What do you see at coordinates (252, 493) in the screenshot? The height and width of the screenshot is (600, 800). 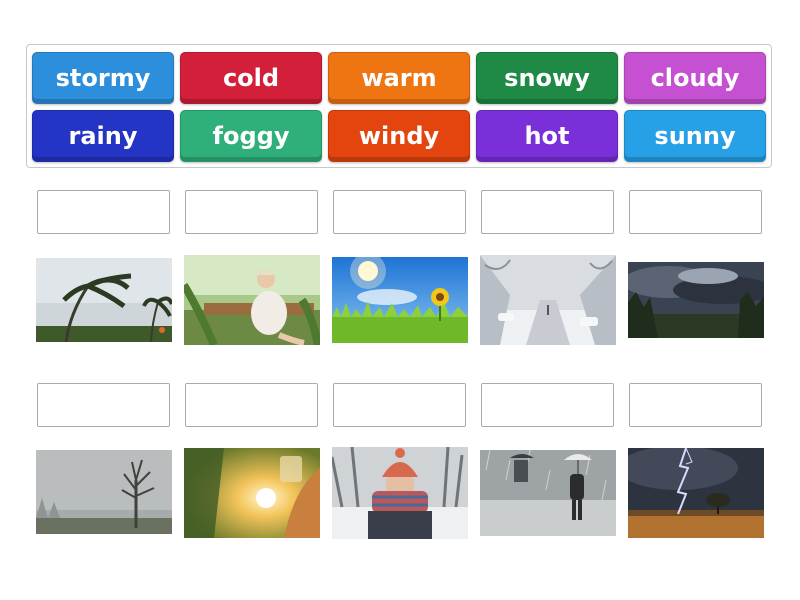 I see `sun-glare-image` at bounding box center [252, 493].